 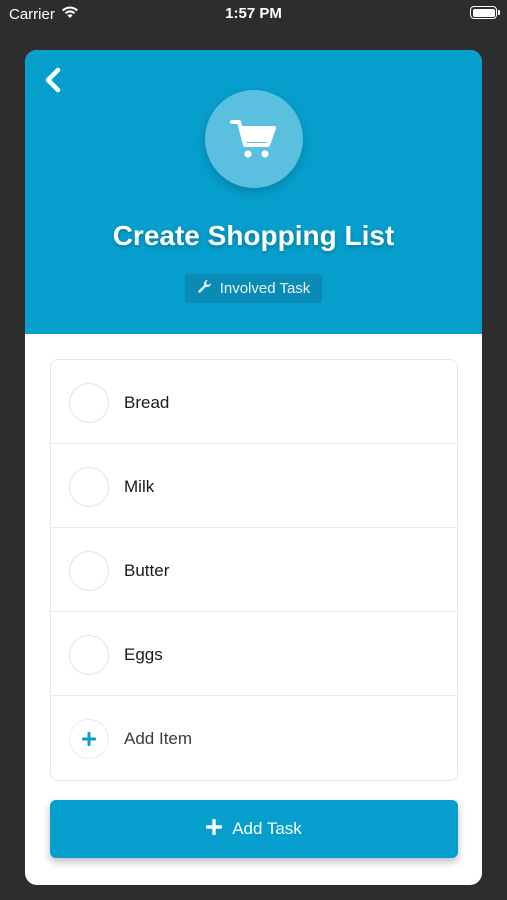 I want to click on wrench-icon, so click(x=204, y=288).